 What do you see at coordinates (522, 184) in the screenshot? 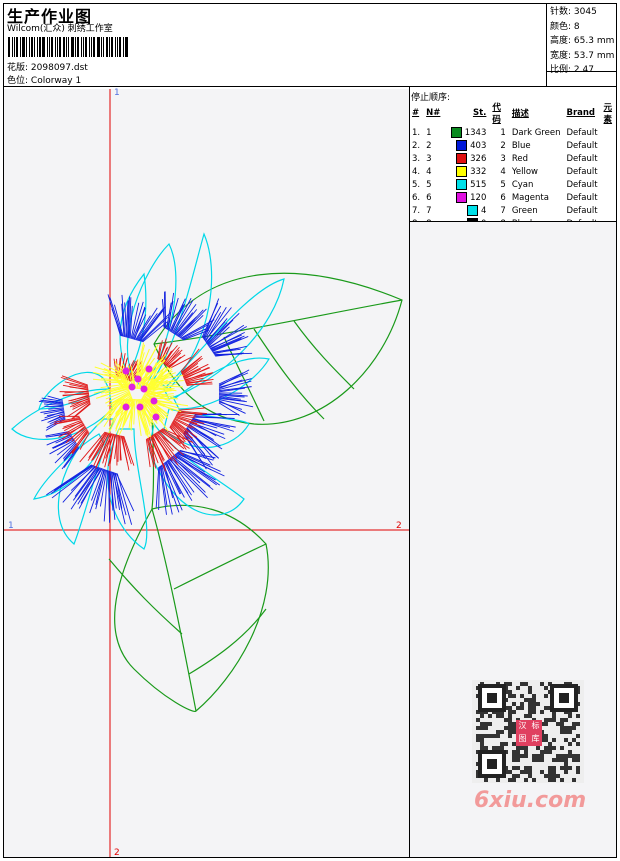
I see `row-desc: Cyan` at bounding box center [522, 184].